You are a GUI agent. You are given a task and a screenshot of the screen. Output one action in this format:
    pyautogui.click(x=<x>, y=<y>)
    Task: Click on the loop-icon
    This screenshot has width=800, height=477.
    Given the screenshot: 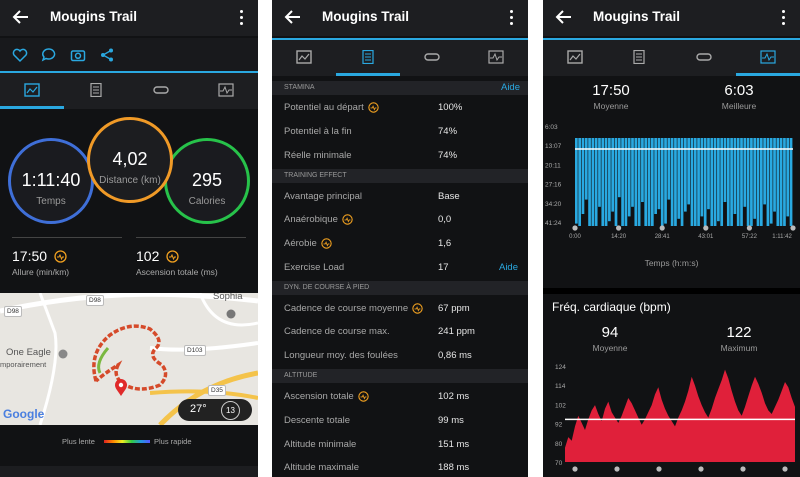 What is the action you would take?
    pyautogui.click(x=160, y=90)
    